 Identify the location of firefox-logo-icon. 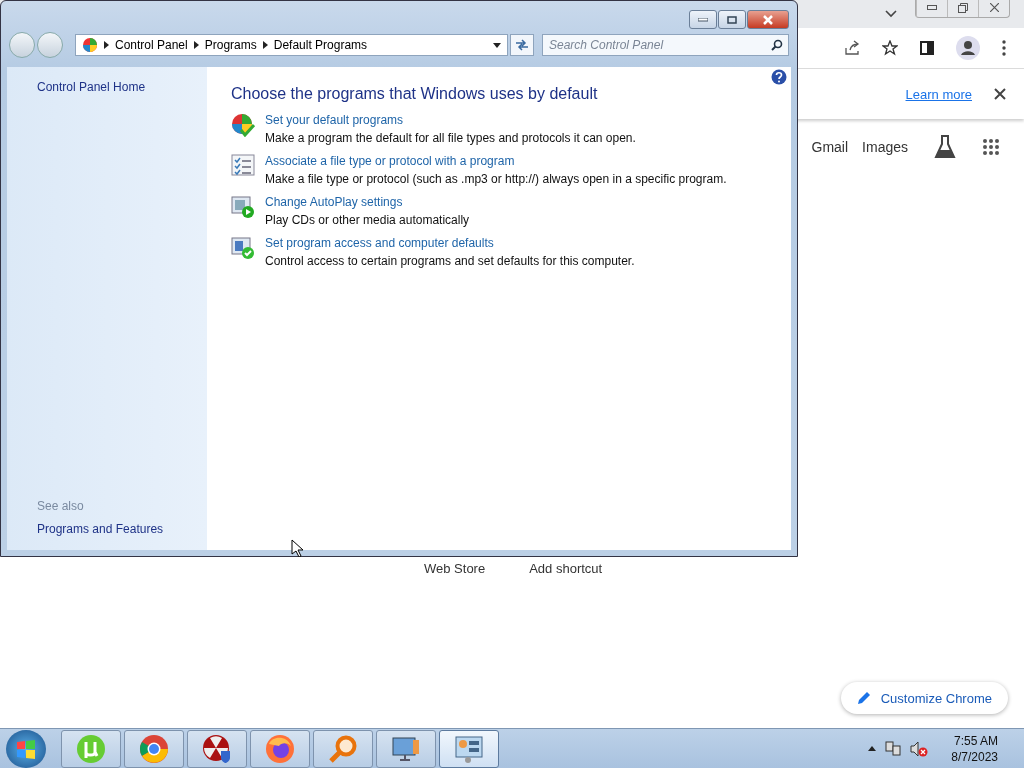
(280, 748).